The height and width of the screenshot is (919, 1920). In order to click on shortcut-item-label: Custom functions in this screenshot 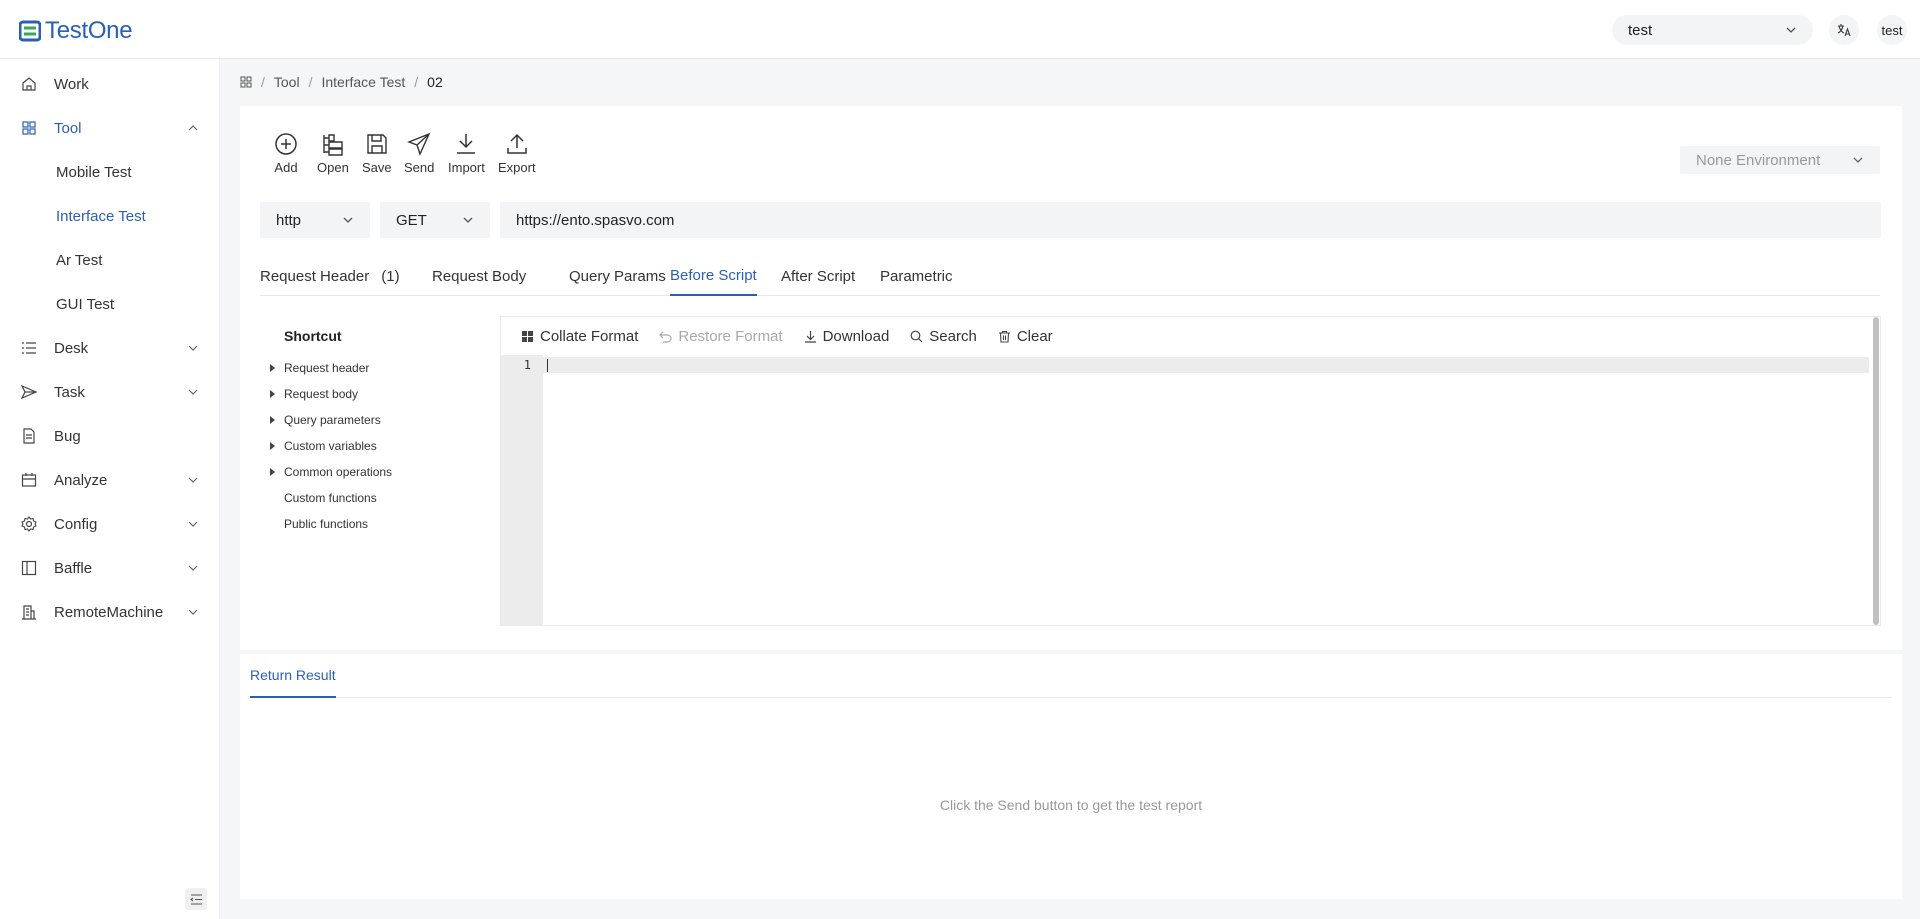, I will do `click(330, 498)`.